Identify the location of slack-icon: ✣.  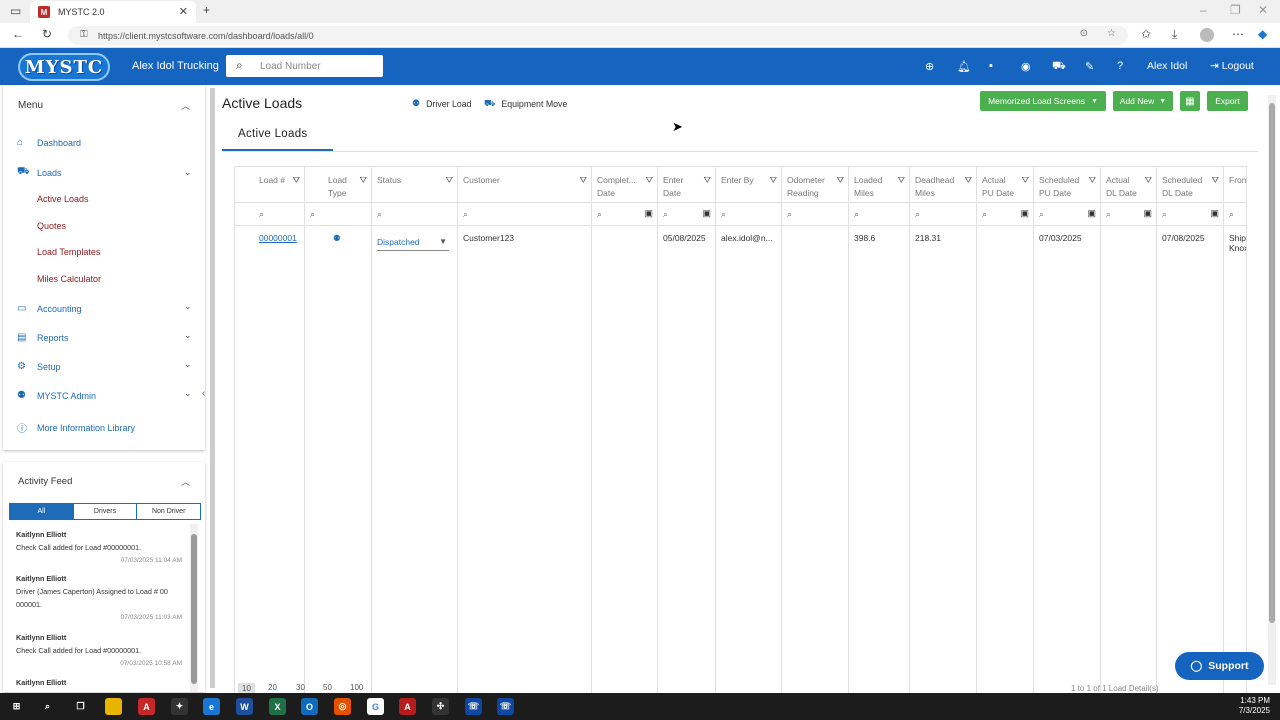
(440, 706).